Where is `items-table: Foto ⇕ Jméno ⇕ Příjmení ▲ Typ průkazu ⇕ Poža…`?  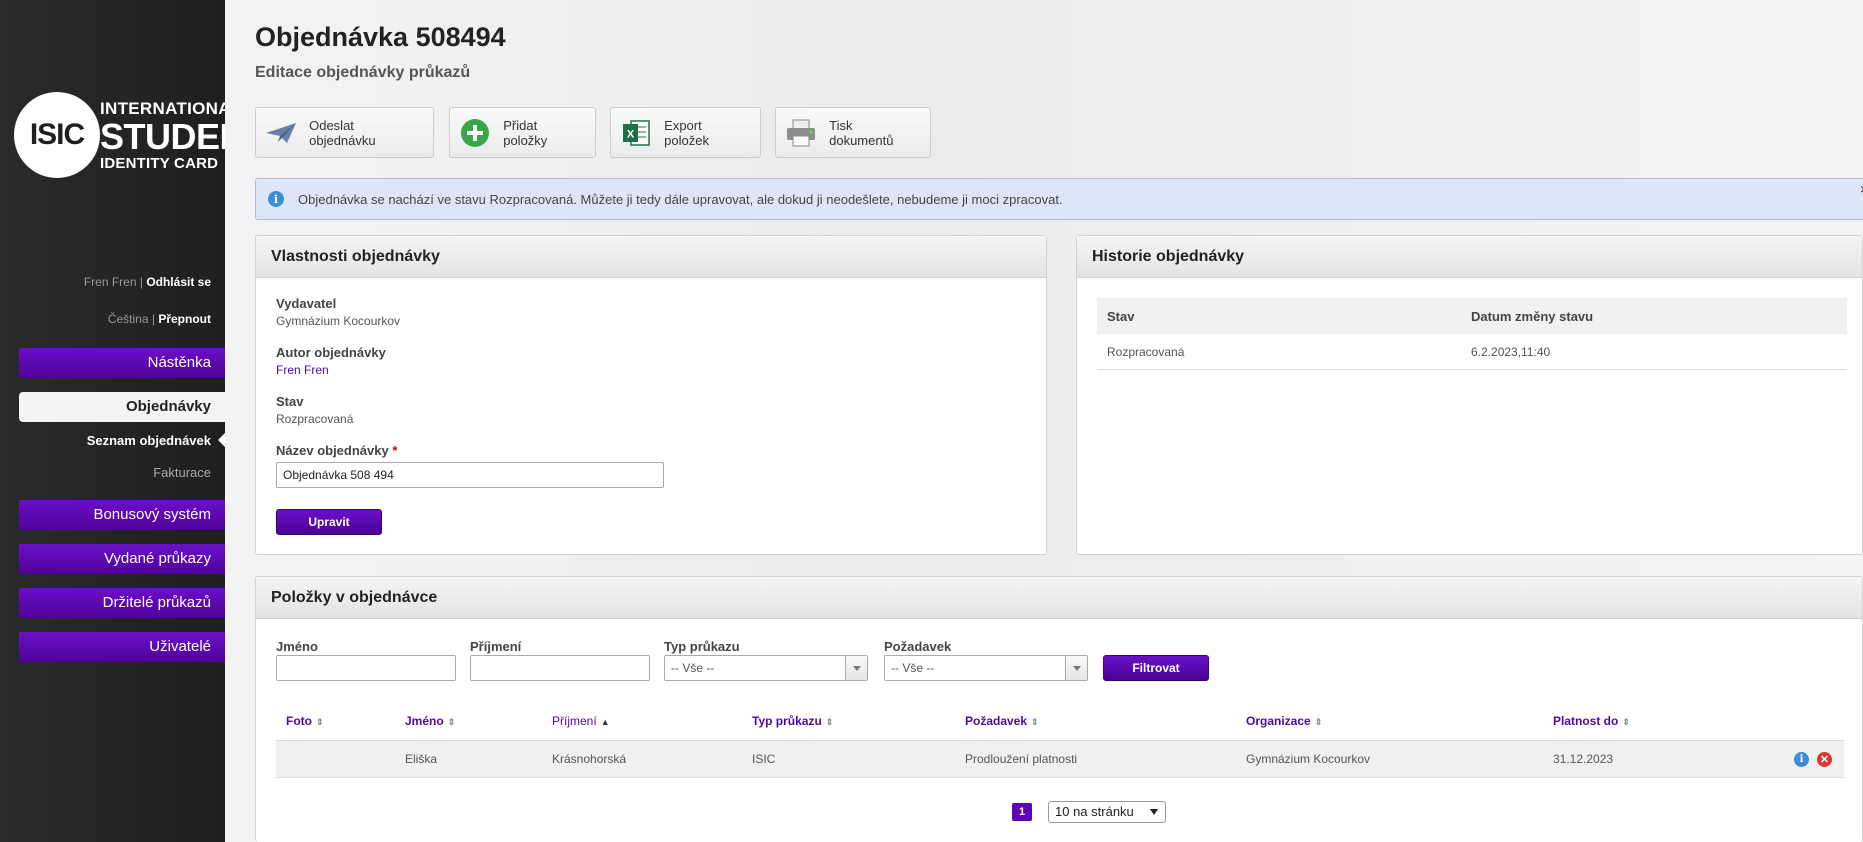 items-table: Foto ⇕ Jméno ⇕ Příjmení ▲ Typ průkazu ⇕ Poža… is located at coordinates (1060, 740).